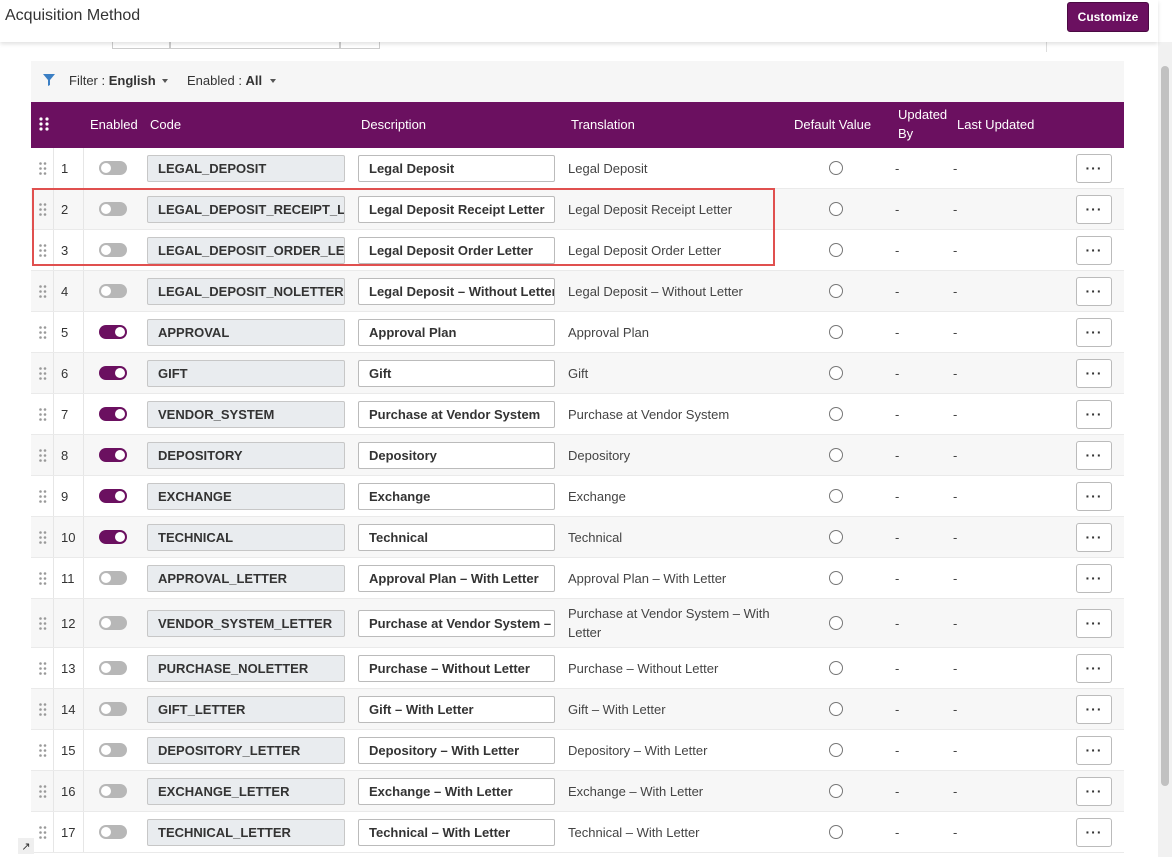 This screenshot has height=857, width=1172. What do you see at coordinates (456, 623) in the screenshot?
I see `description-input: Purchase at Vendor System – With Letter` at bounding box center [456, 623].